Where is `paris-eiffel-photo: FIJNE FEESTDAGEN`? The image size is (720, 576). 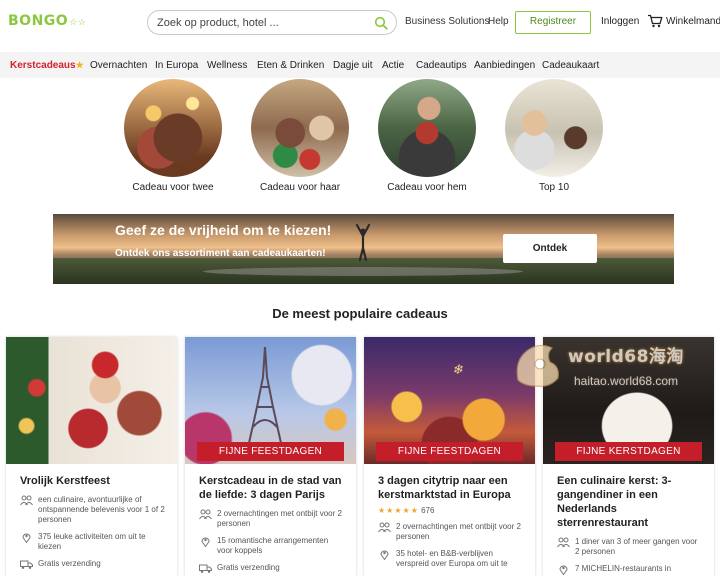
paris-eiffel-photo: FIJNE FEESTDAGEN is located at coordinates (270, 400).